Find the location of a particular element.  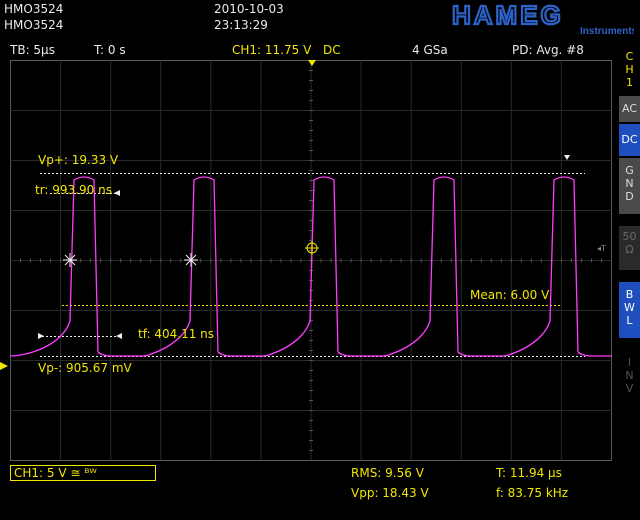

trigger-position-marker is located at coordinates (312, 63).